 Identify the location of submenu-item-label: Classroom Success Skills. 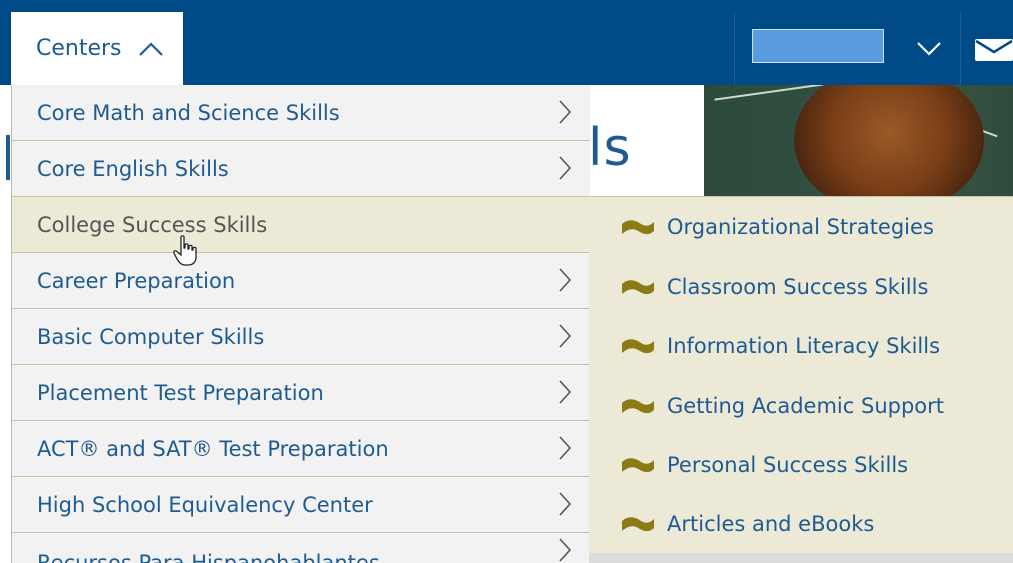
(798, 287).